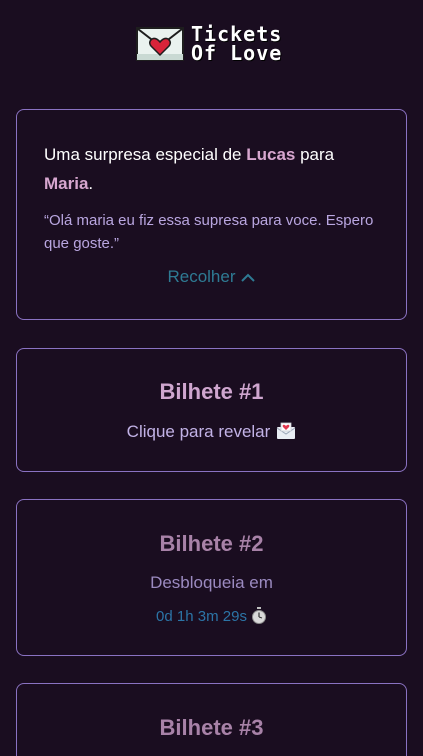 The image size is (423, 756). What do you see at coordinates (66, 183) in the screenshot?
I see `recipient-name: Maria` at bounding box center [66, 183].